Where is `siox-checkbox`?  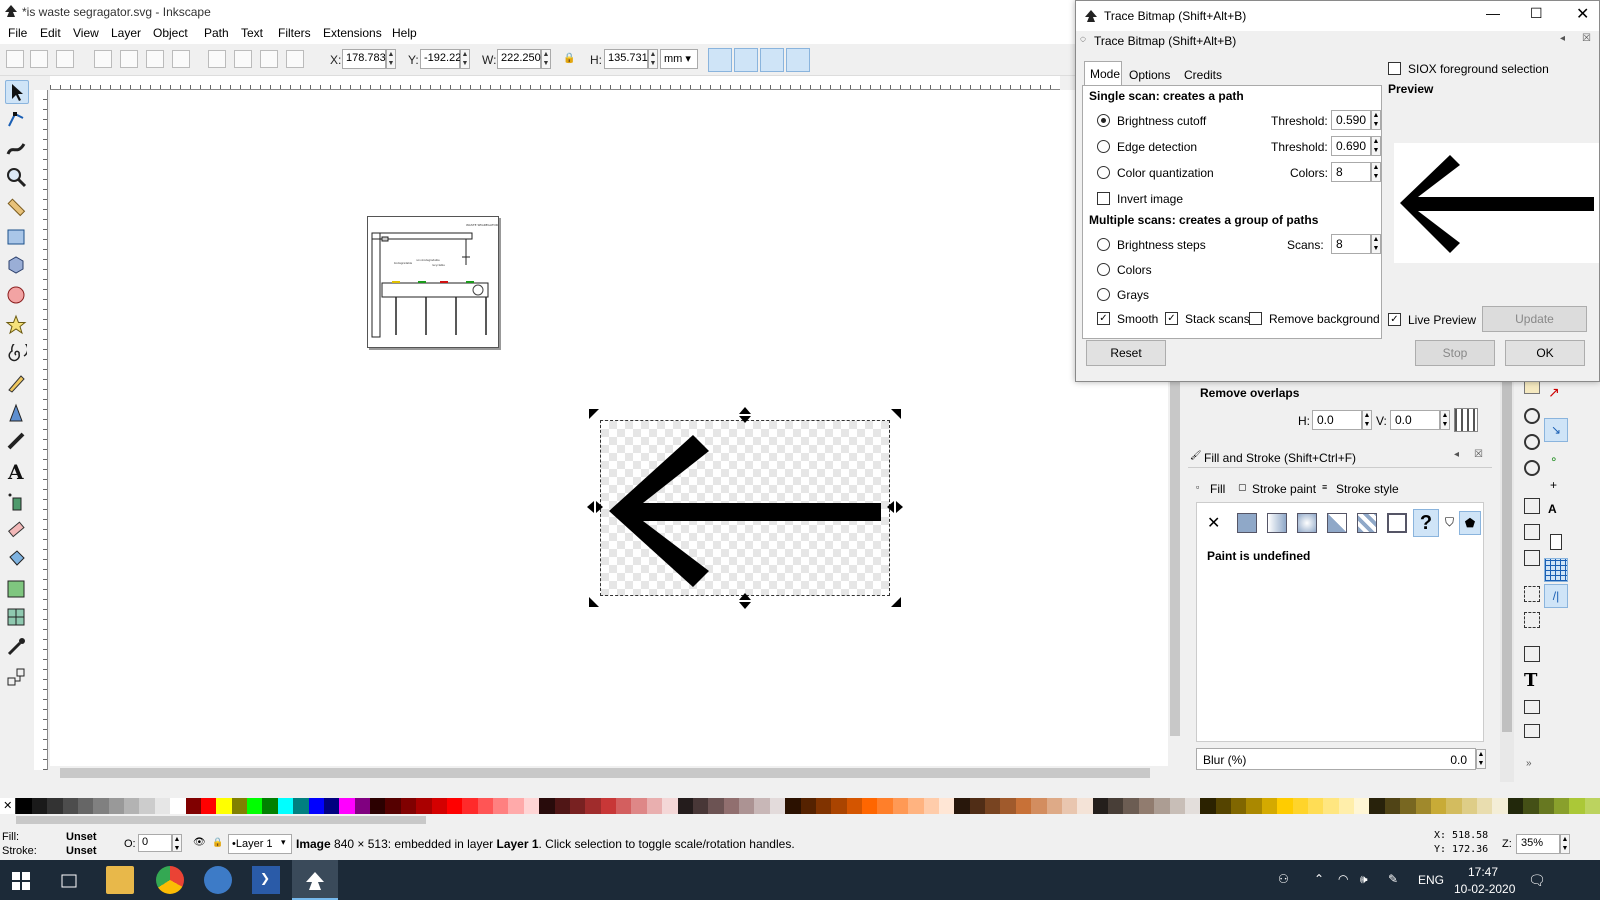 siox-checkbox is located at coordinates (1394, 68).